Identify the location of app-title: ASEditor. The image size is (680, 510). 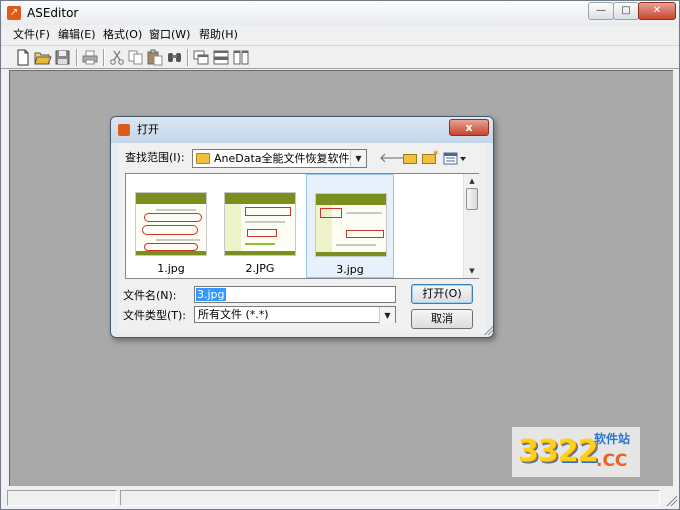
(53, 13).